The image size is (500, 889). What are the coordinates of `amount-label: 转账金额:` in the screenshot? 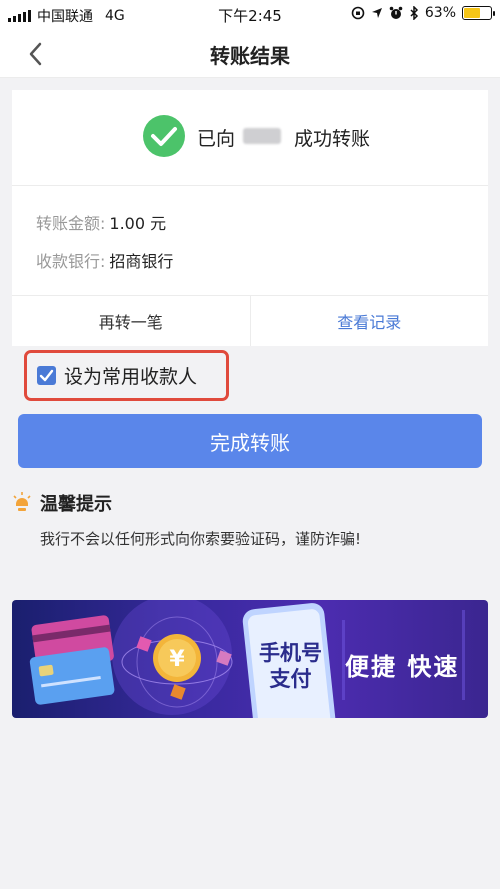 It's located at (71, 223).